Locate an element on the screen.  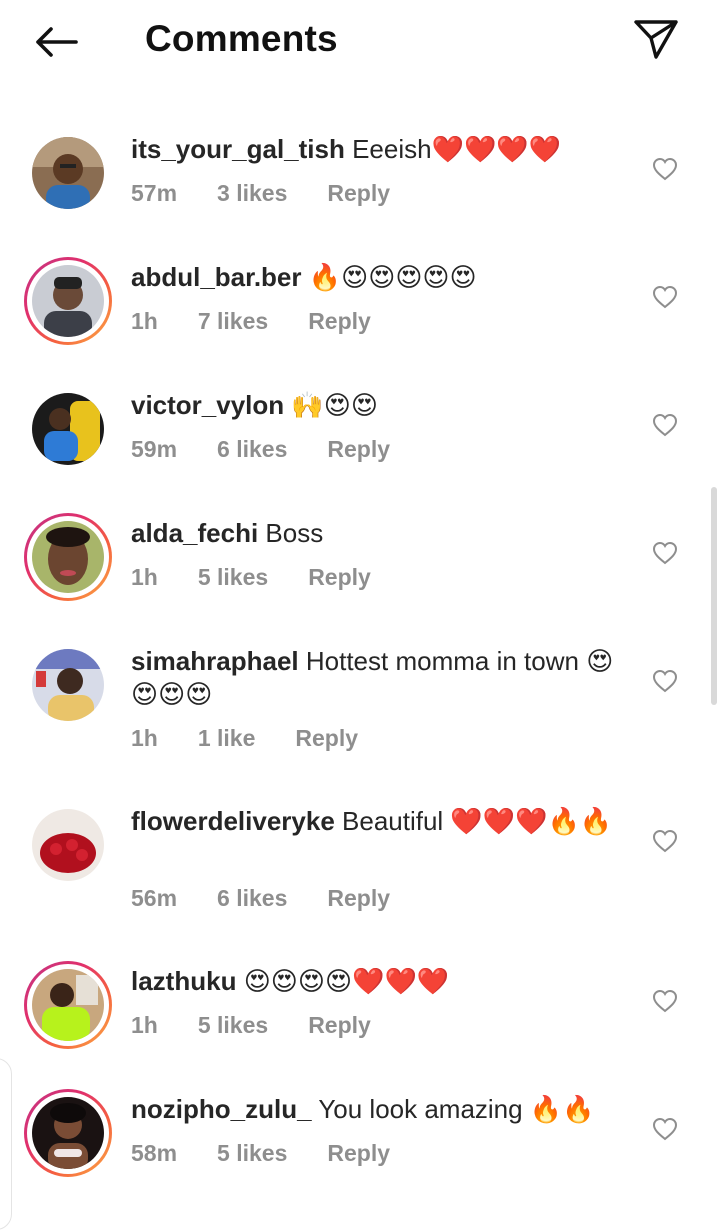
comment-text: 🙌😍😍 is located at coordinates (334, 405).